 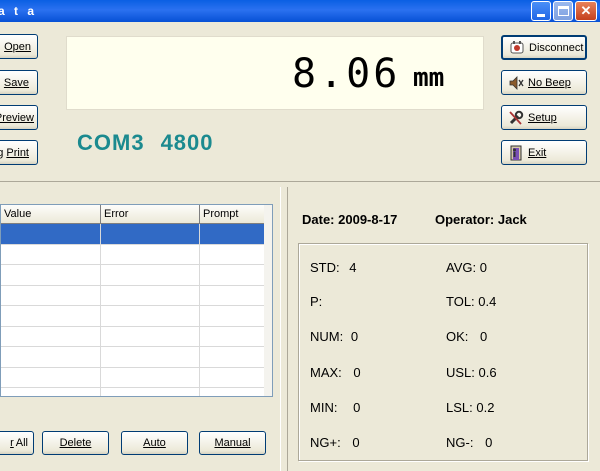 I want to click on clear-all-button: r All, so click(x=17, y=443).